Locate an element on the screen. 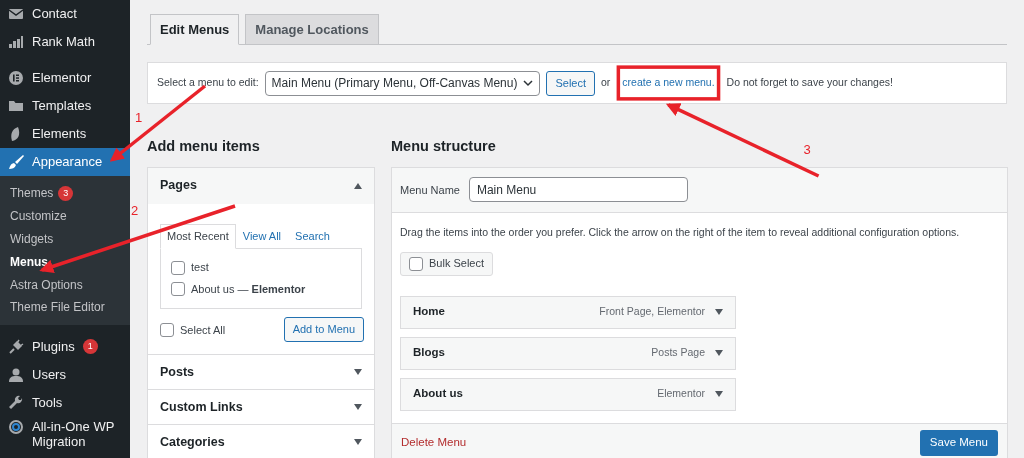 The image size is (1024, 458). wrench-icon is located at coordinates (16, 402).